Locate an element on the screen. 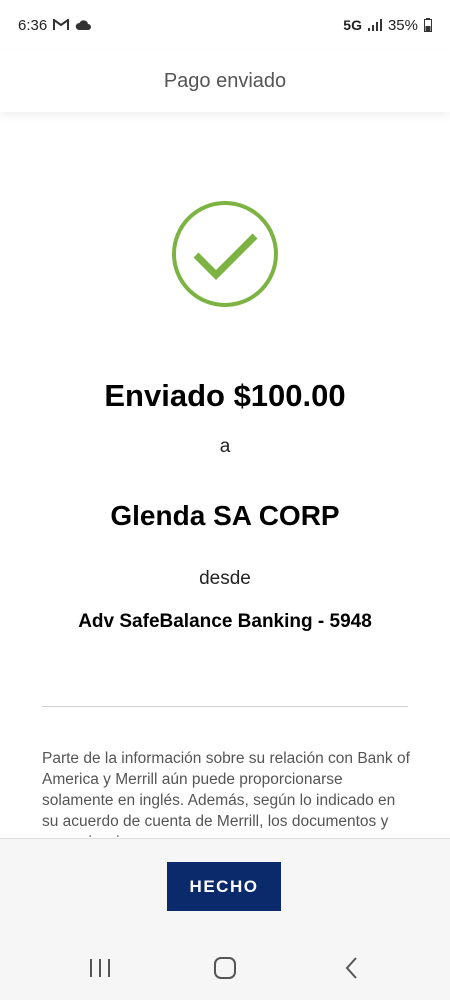  home-icon is located at coordinates (225, 968).